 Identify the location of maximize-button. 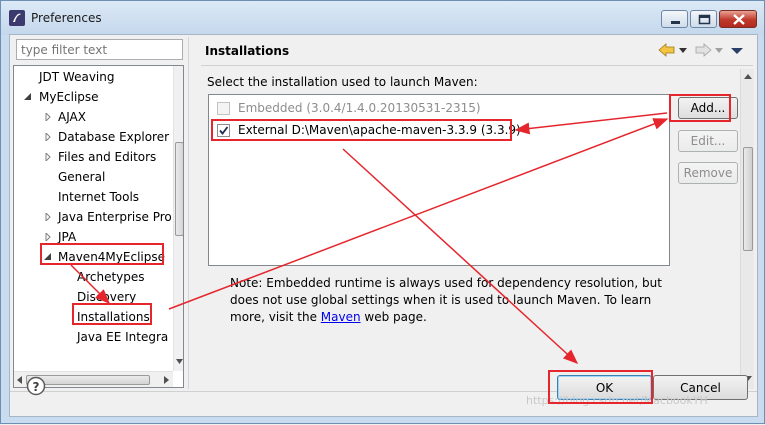
(703, 19).